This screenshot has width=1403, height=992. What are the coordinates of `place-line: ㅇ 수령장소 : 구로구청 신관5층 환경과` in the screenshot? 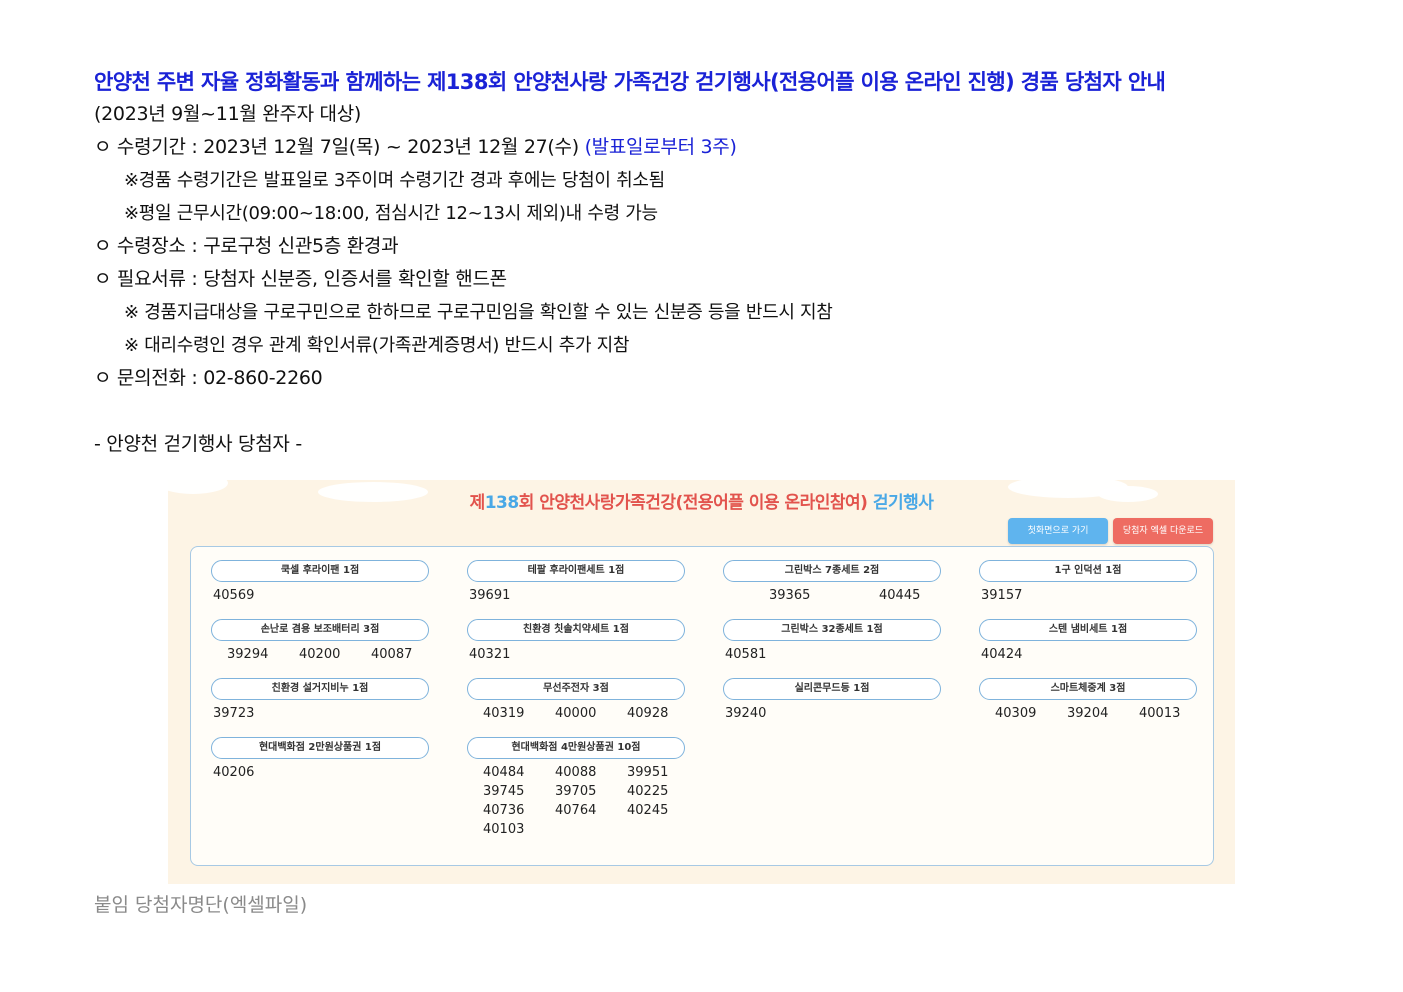 It's located at (246, 246).